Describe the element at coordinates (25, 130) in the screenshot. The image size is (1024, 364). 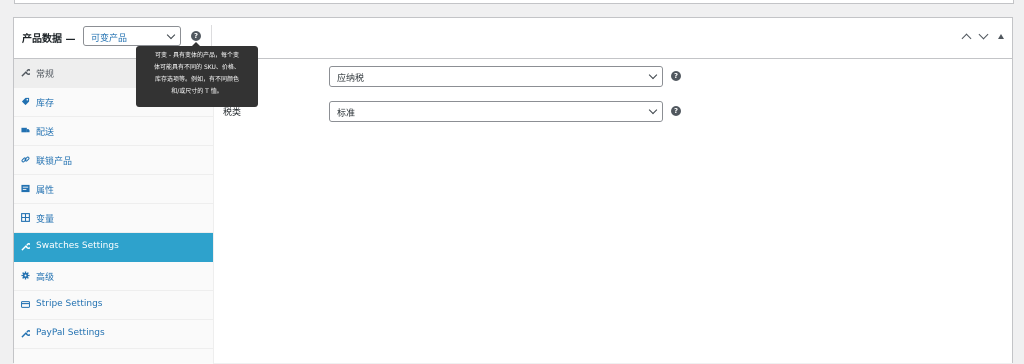
I see `truck-icon` at that location.